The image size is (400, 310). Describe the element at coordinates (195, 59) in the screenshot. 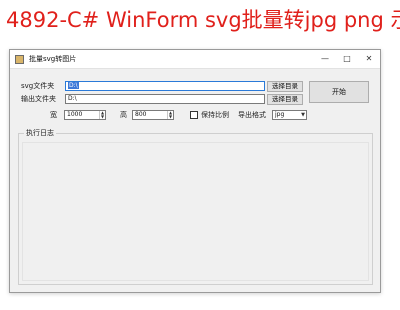

I see `window-titlebar: 批量svg转图片 — □ ✕` at that location.